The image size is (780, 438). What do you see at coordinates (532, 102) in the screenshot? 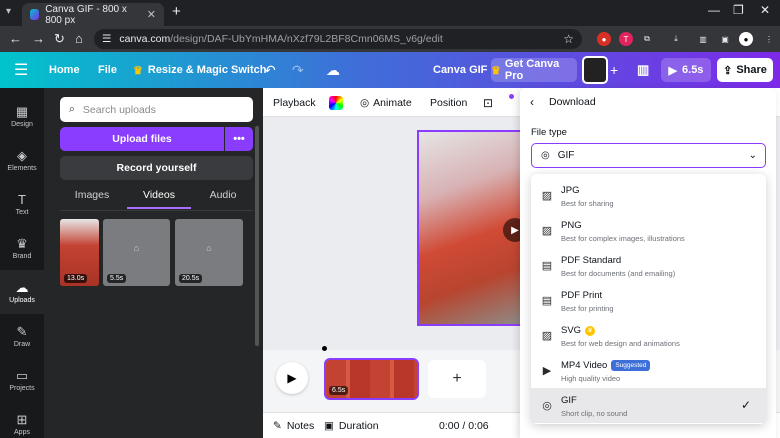
I see `back-chevron-icon: ‹` at bounding box center [532, 102].